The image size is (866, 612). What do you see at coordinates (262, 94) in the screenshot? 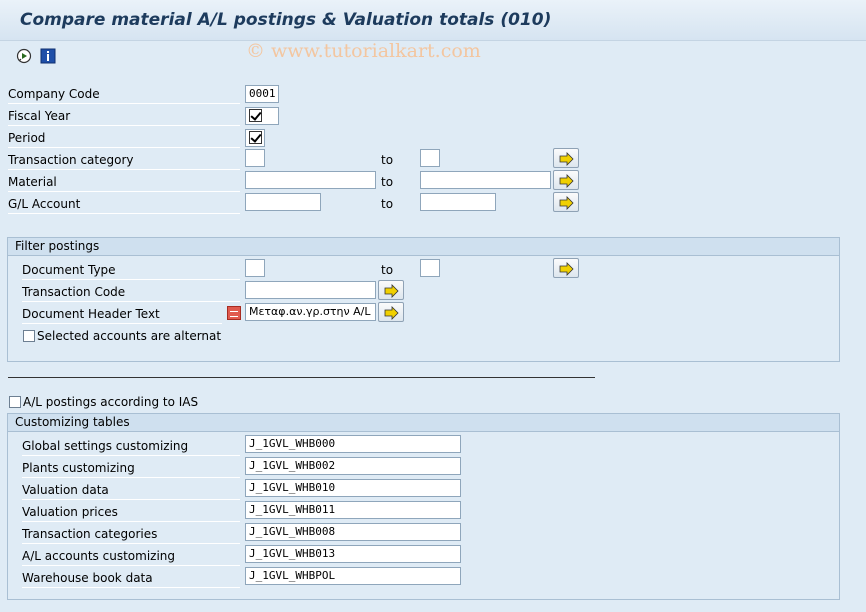
I see `company-code-input: 0001` at bounding box center [262, 94].